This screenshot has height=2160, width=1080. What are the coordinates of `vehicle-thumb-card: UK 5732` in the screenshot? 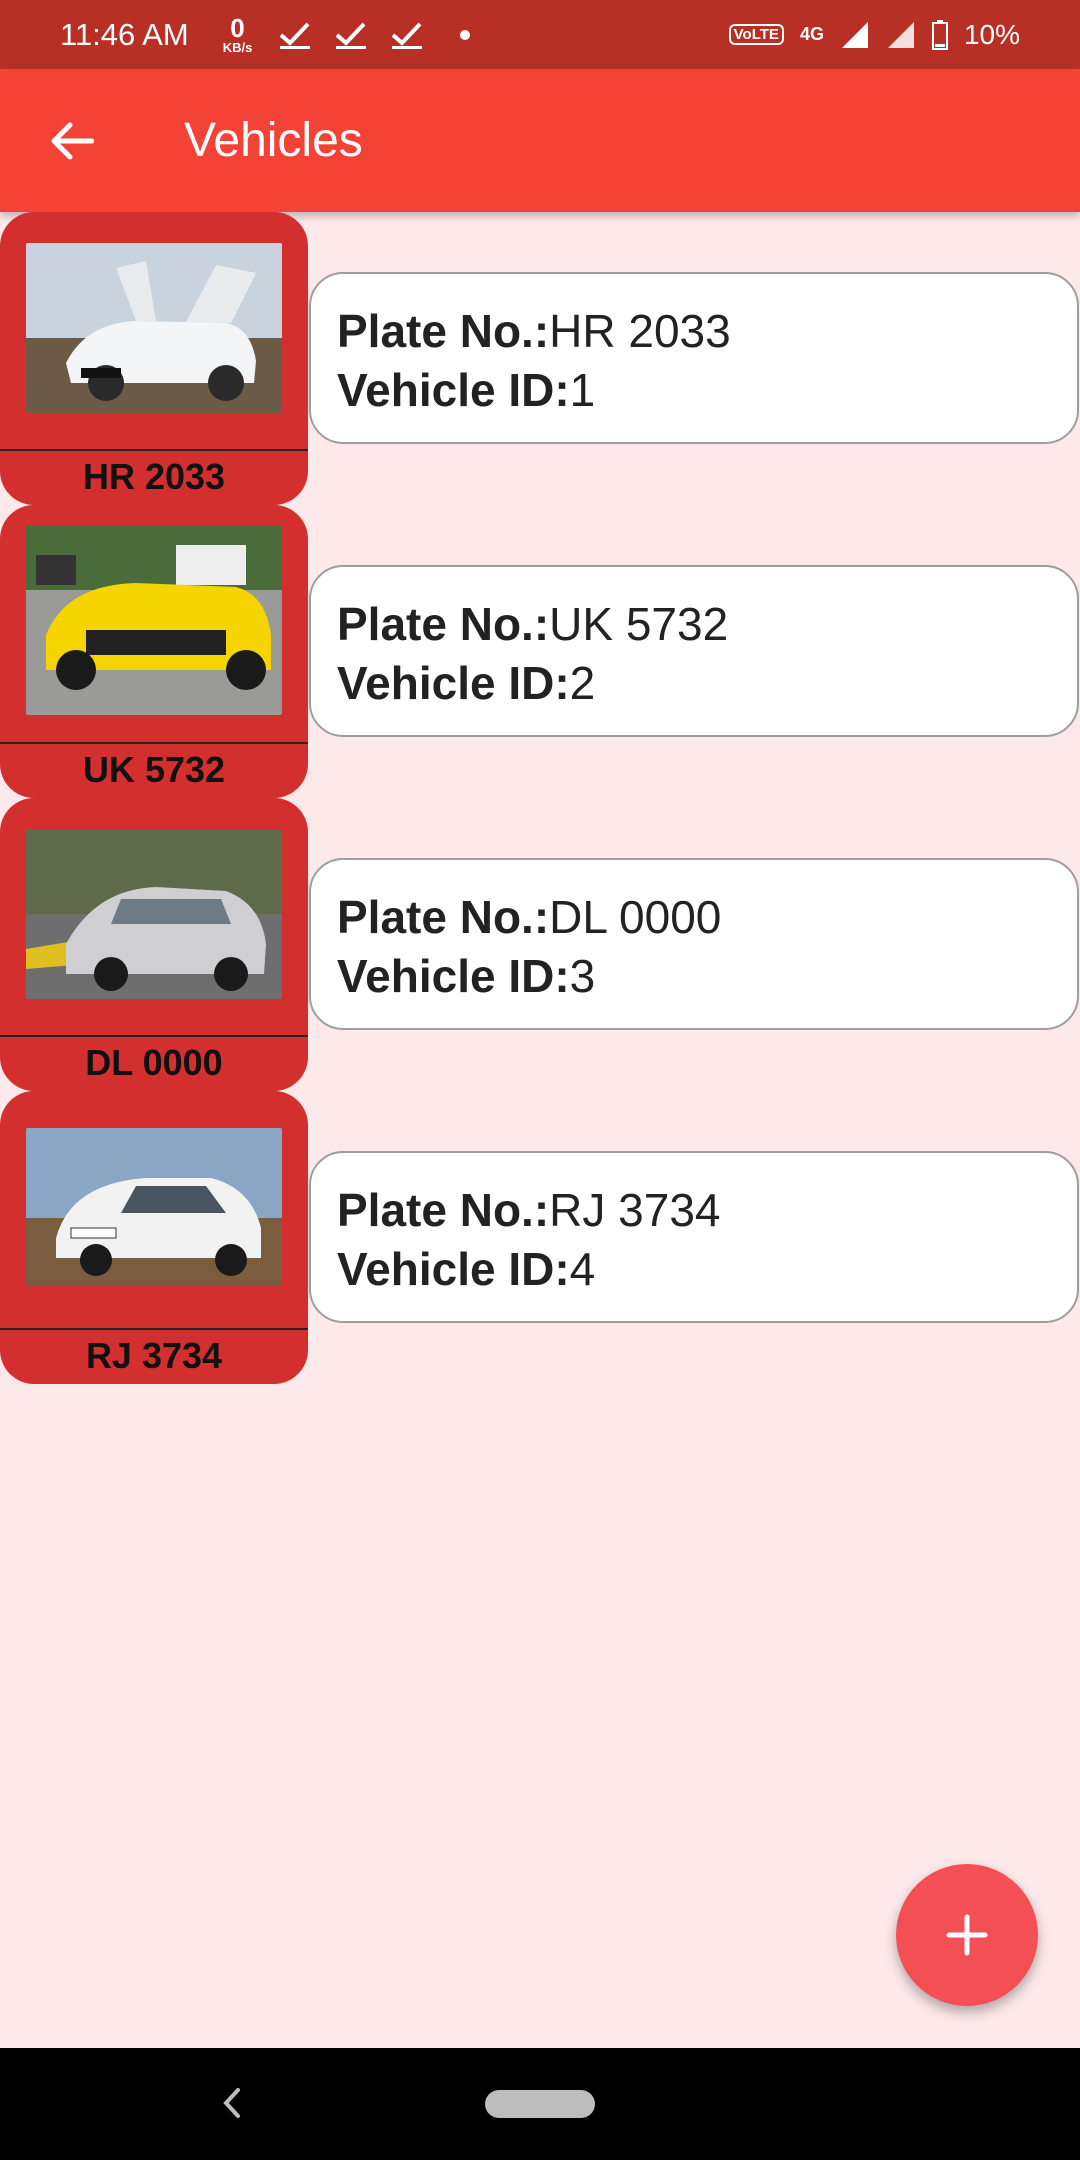 It's located at (154, 651).